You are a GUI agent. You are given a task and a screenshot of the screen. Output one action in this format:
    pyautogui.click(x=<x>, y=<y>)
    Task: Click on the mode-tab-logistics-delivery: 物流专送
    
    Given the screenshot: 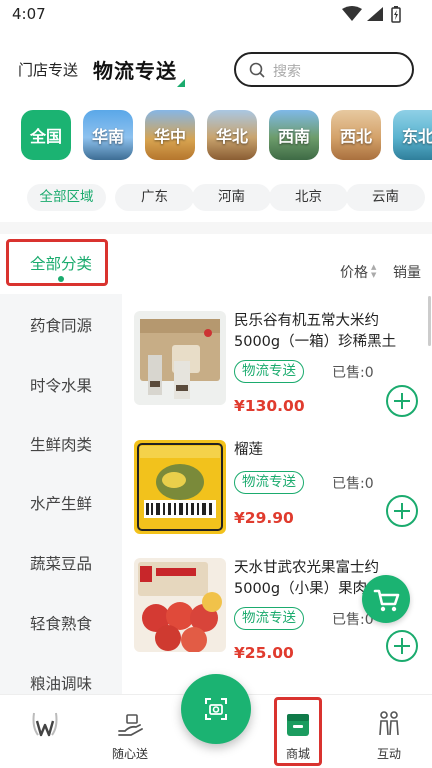 What is the action you would take?
    pyautogui.click(x=139, y=71)
    